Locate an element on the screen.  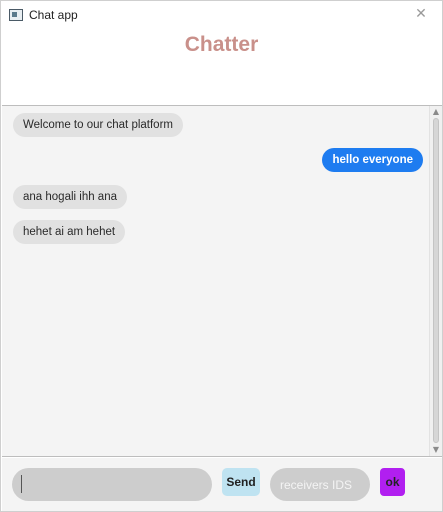
incoming-message: hehet ai am hehet is located at coordinates (69, 232).